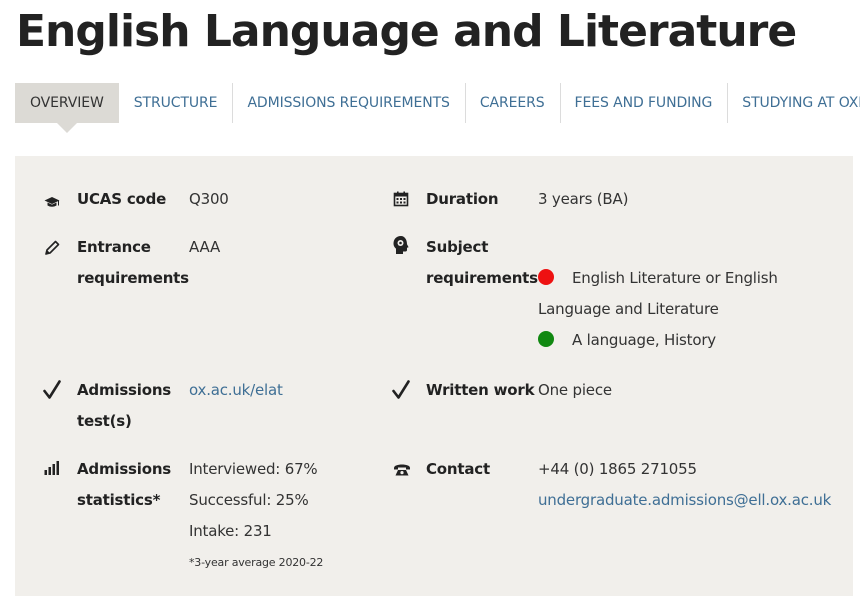 This screenshot has height=604, width=860. What do you see at coordinates (124, 484) in the screenshot?
I see `admissions-statistics-label: Admissions statistics*` at bounding box center [124, 484].